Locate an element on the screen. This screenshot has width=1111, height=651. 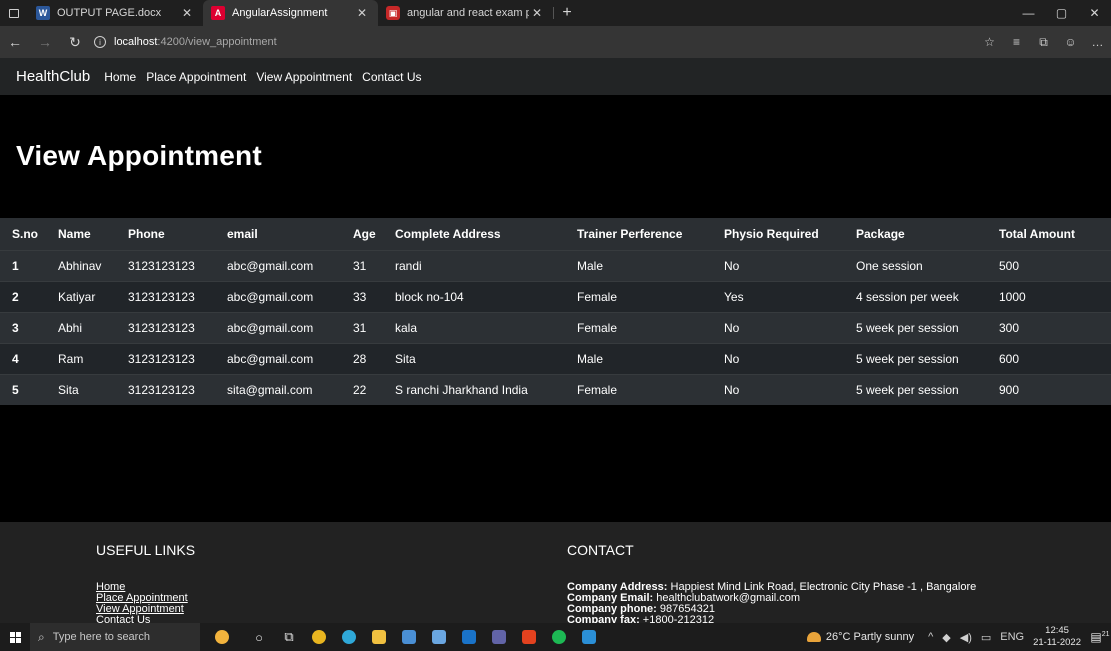
column-header: Trainer Perference is located at coordinates (630, 233).